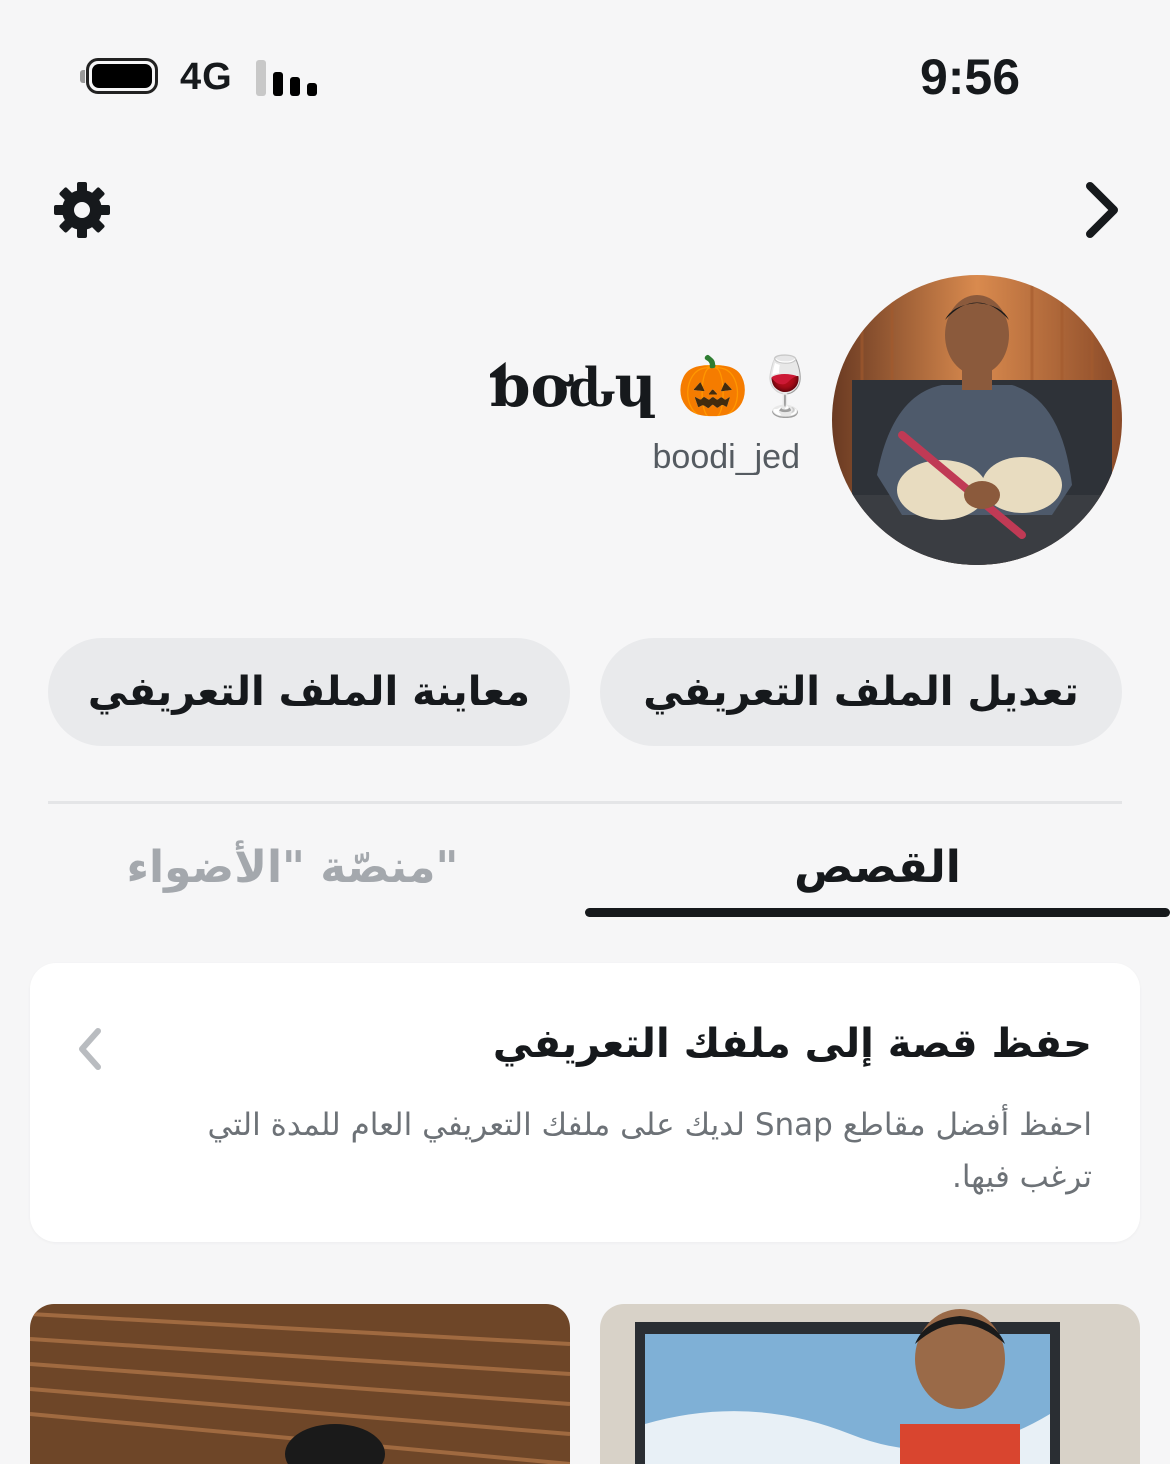  Describe the element at coordinates (970, 77) in the screenshot. I see `status-time: 9:56` at that location.